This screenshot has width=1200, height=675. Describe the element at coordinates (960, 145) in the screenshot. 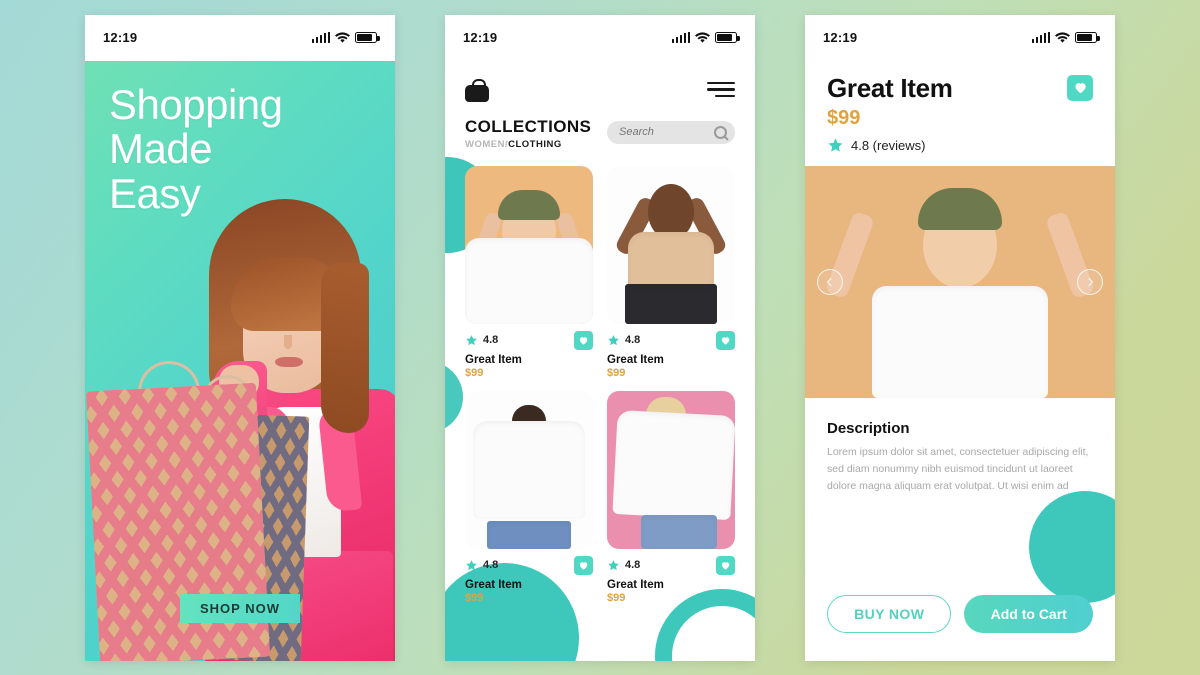

I see `product-rating: 4.8 (reviews)` at that location.